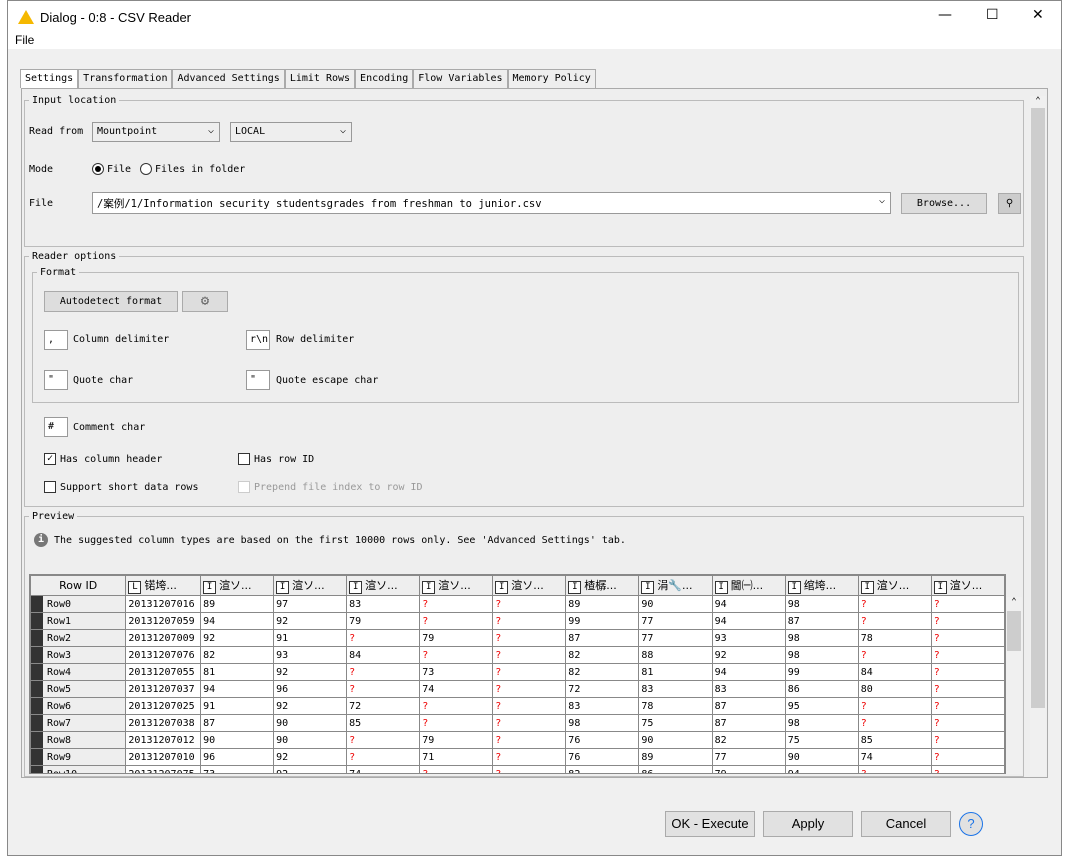 This screenshot has height=860, width=1069. I want to click on read-from-select: Mountpoint ⌵, so click(156, 132).